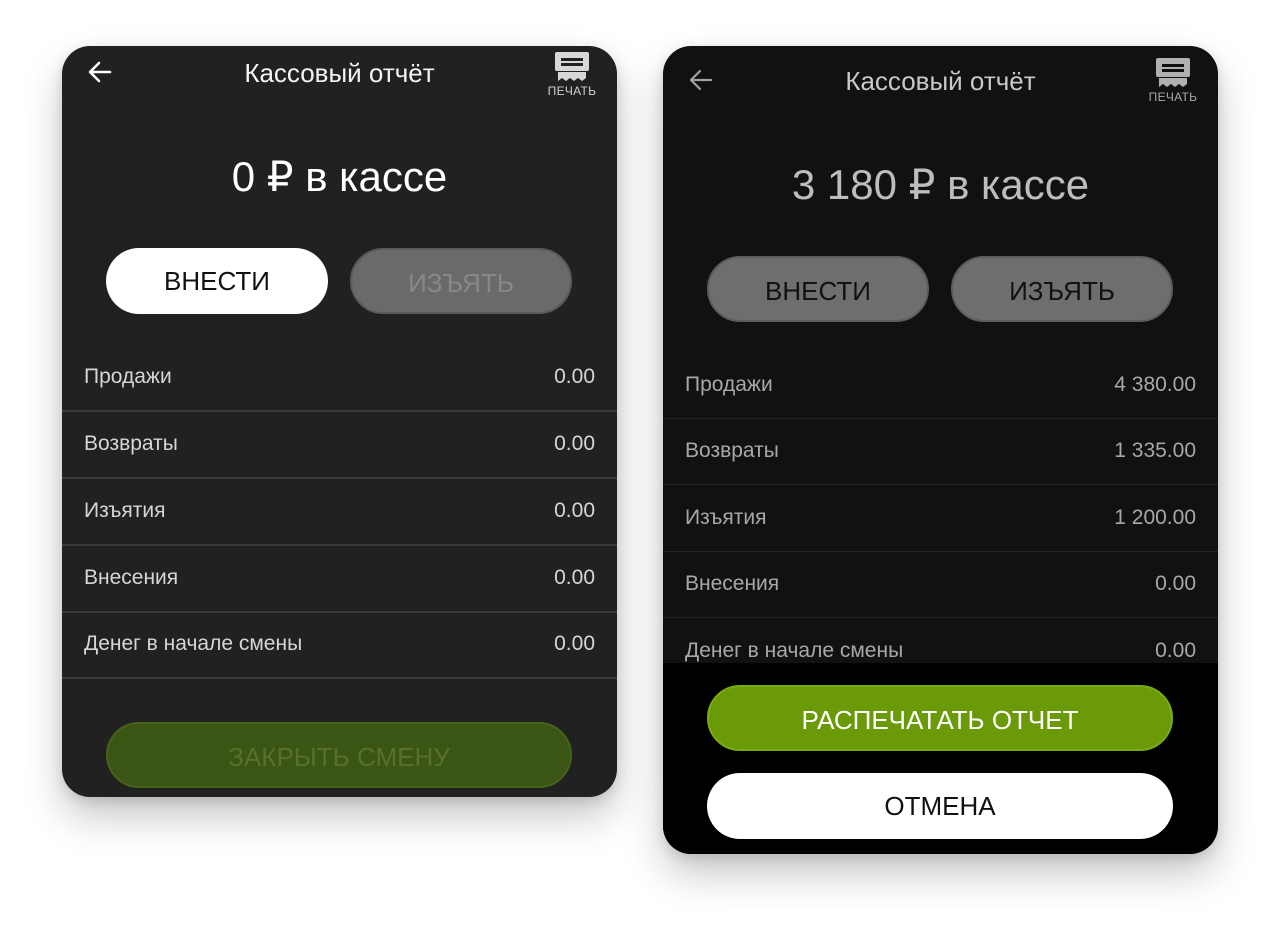 The image size is (1280, 931). Describe the element at coordinates (940, 184) in the screenshot. I see `cash-balance: 3 180 ₽ в кассе` at that location.